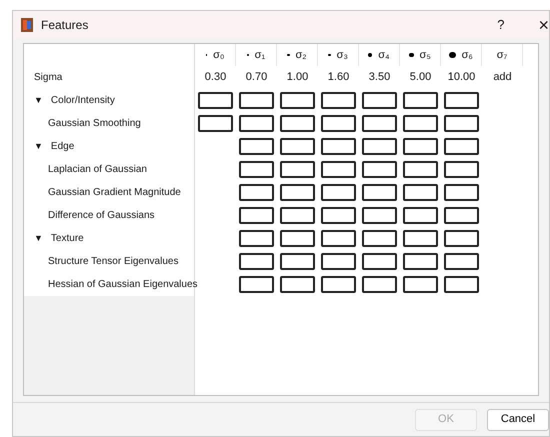 The image size is (550, 437). I want to click on app-icon, so click(27, 25).